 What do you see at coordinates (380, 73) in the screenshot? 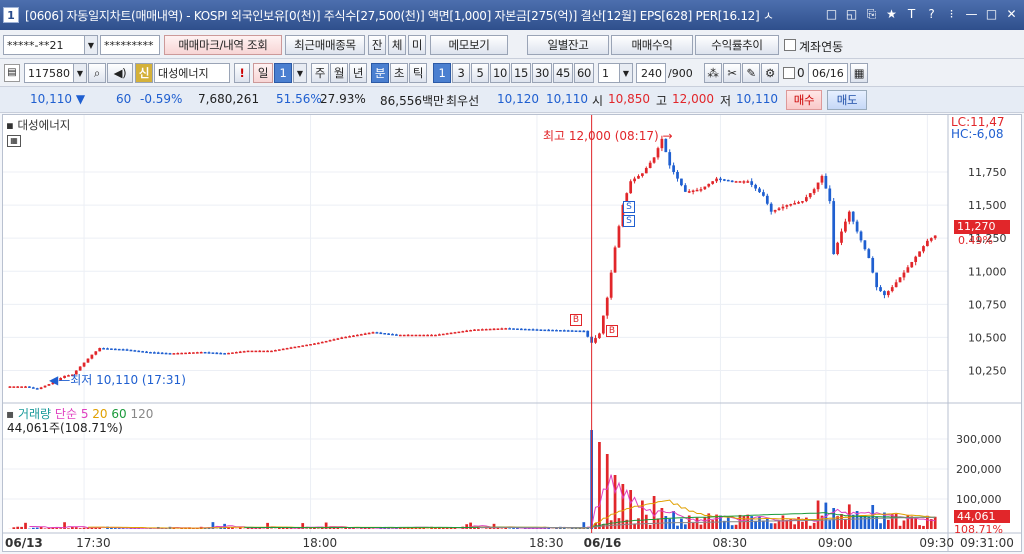
I see `period-minute: 분` at bounding box center [380, 73].